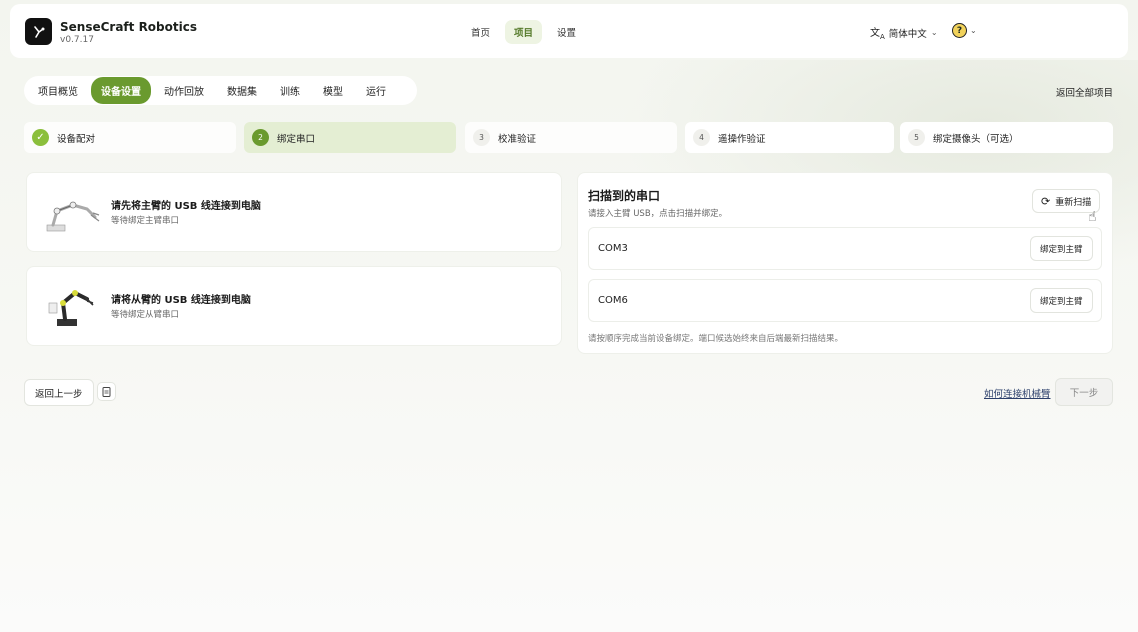  Describe the element at coordinates (181, 300) in the screenshot. I see `follower-arm-title: 请将从臂的 USB 线连接到电脑` at that location.